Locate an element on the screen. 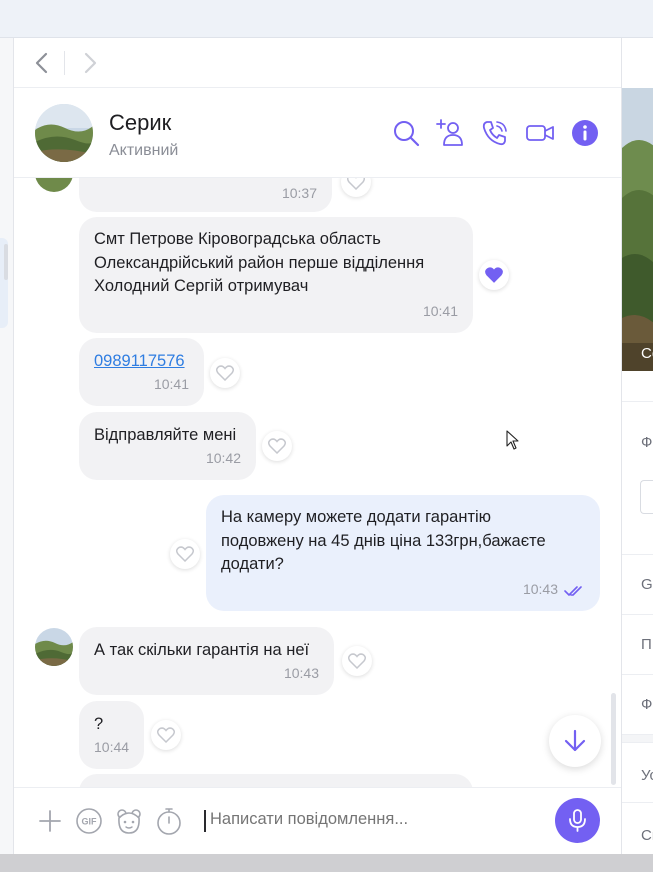  contact-name: Серик is located at coordinates (140, 123).